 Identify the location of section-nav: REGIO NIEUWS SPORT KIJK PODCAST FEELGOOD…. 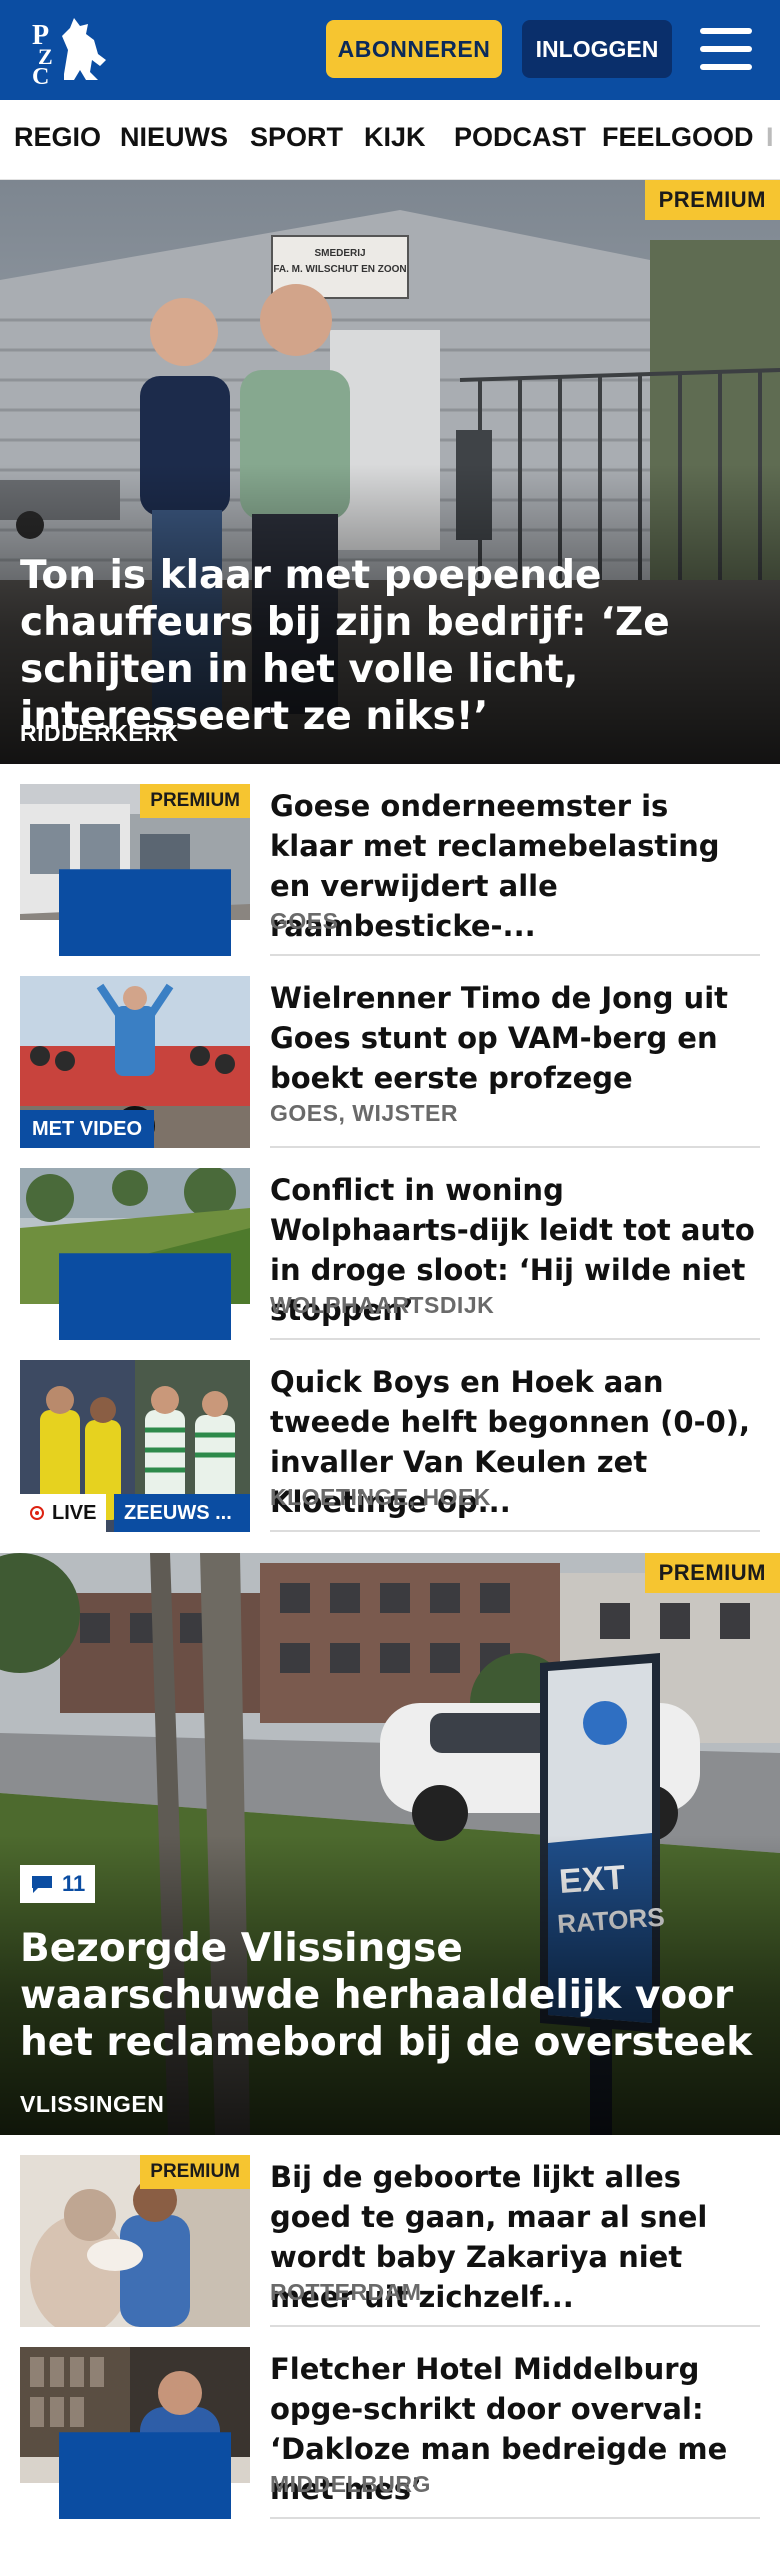
(390, 140).